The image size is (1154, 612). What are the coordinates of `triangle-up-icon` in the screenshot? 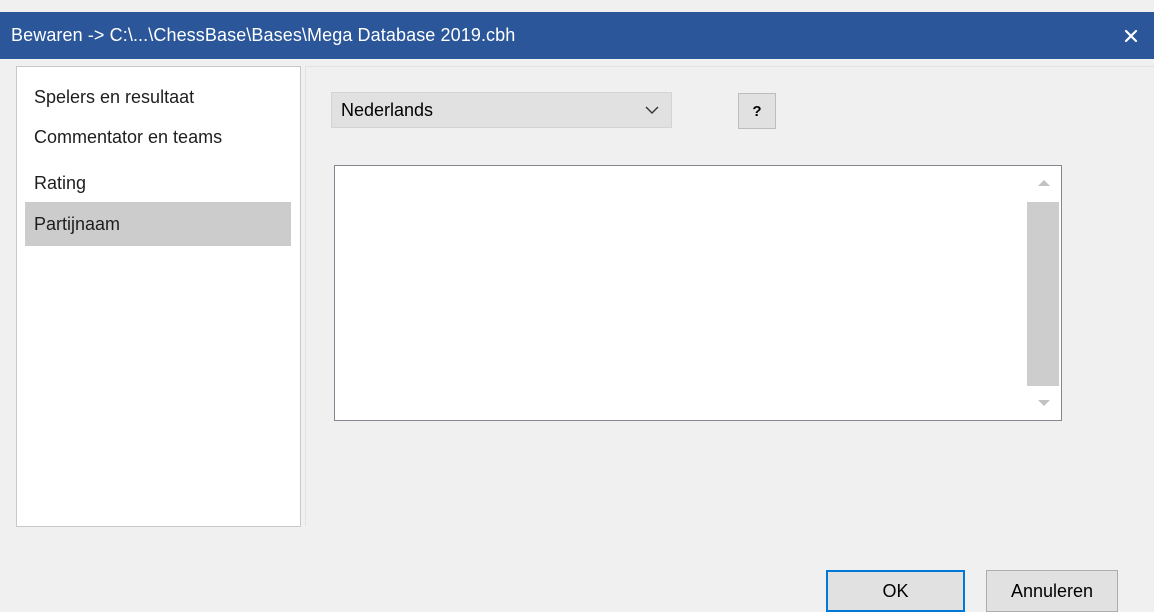 It's located at (1043, 183).